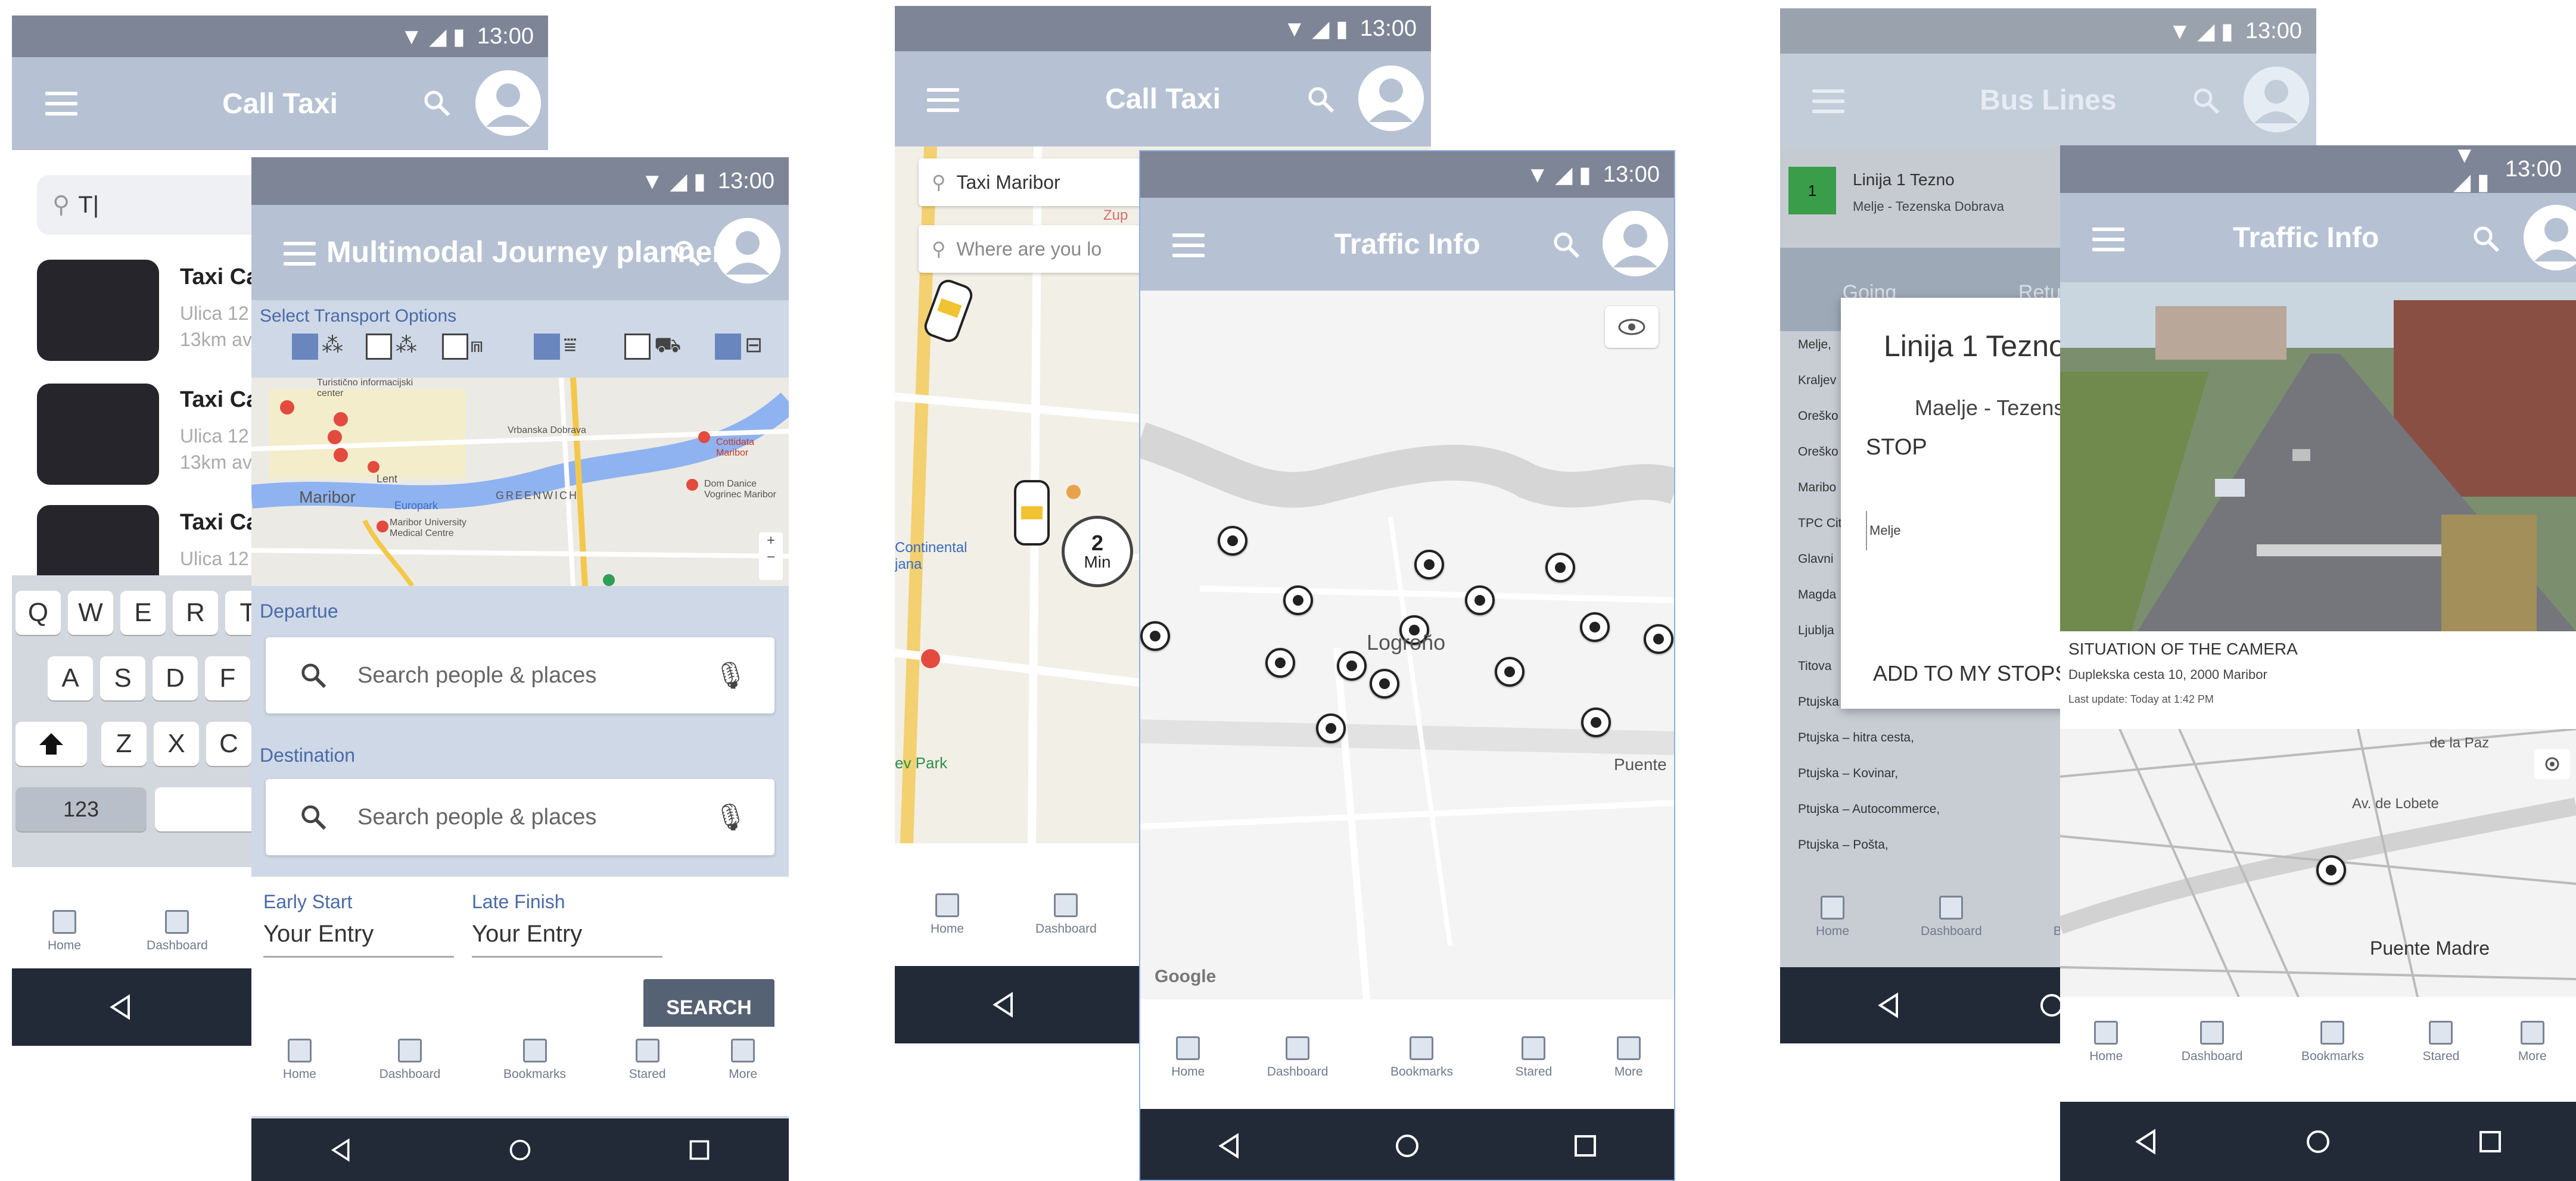  I want to click on transport-checkbox-car, so click(547, 347).